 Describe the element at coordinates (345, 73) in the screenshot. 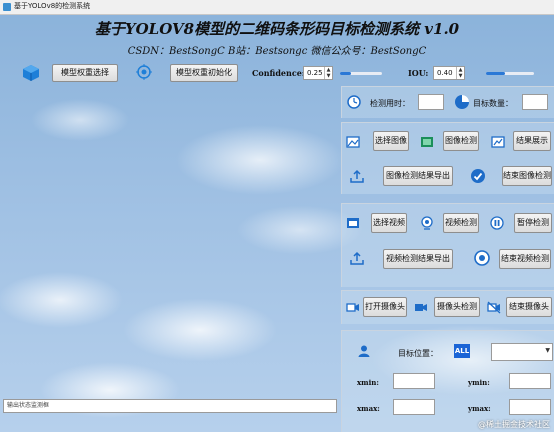

I see `confidence-slider-fill` at that location.